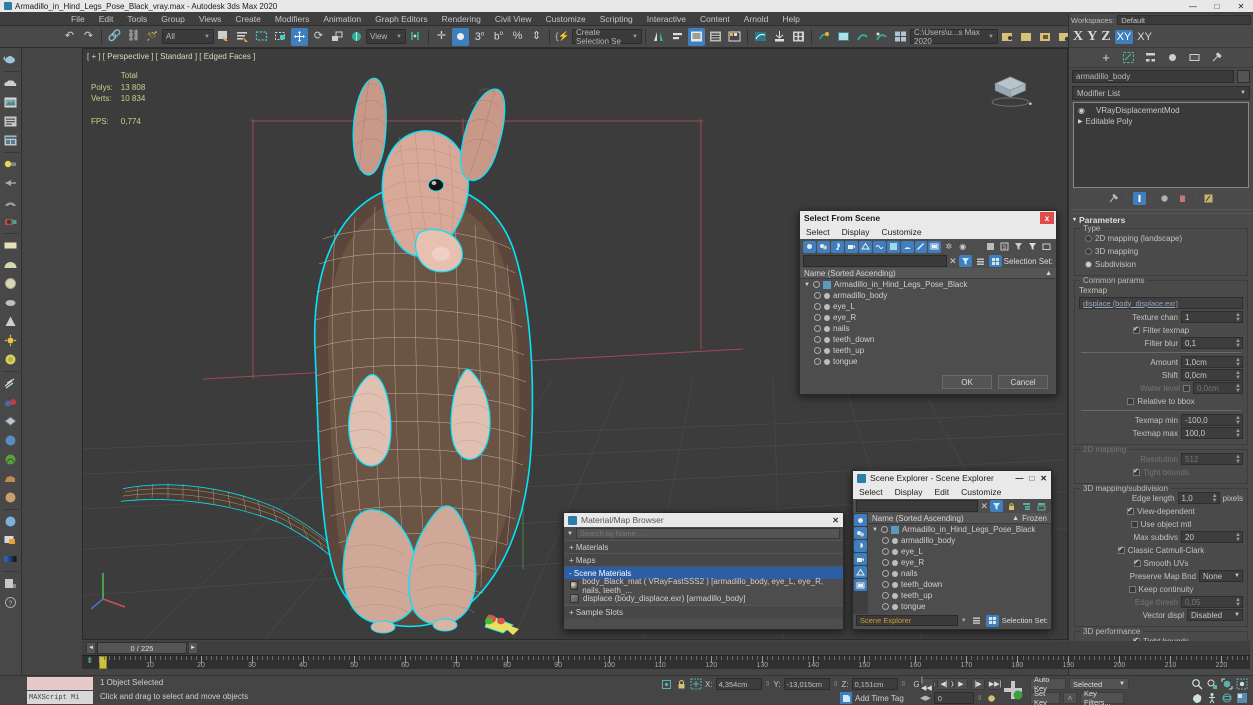 This screenshot has height=705, width=1253. Describe the element at coordinates (318, 37) in the screenshot. I see `select-and-rotate-icon: ⟳` at that location.